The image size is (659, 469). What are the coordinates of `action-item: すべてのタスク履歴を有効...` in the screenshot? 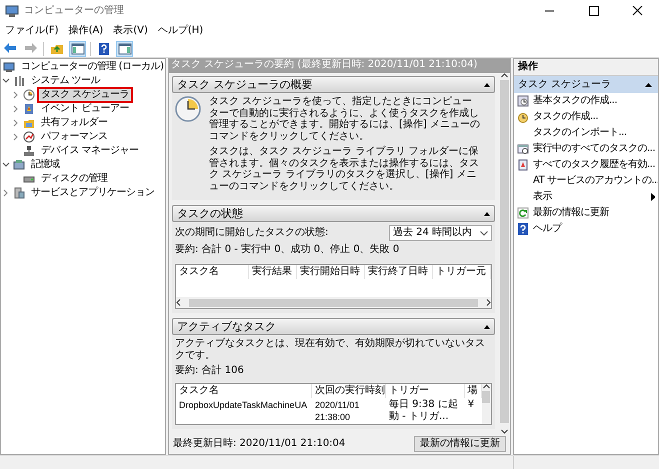 It's located at (586, 165).